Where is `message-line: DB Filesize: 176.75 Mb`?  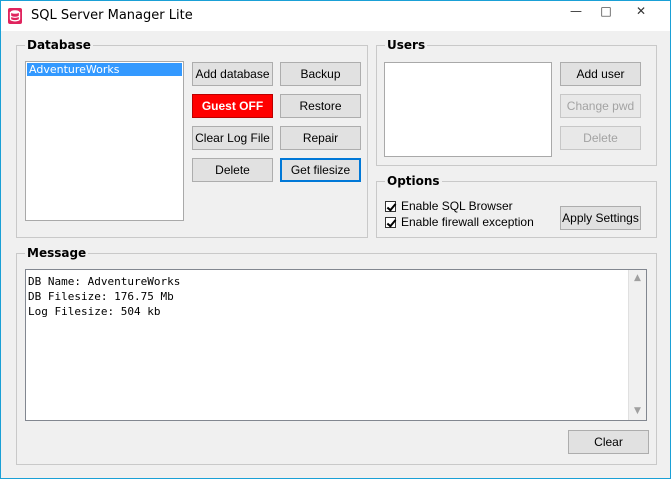 message-line: DB Filesize: 176.75 Mb is located at coordinates (101, 296).